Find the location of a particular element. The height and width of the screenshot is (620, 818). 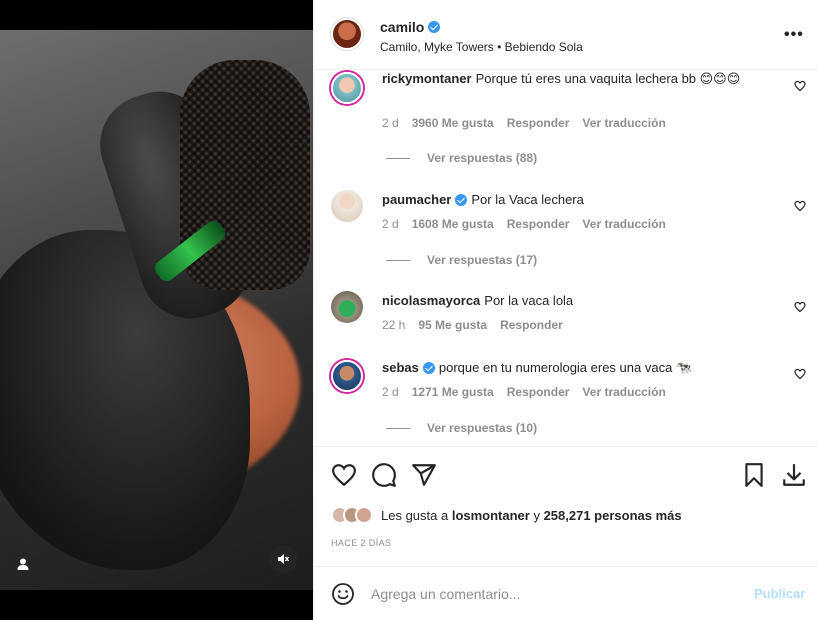

view-replies-button: Ver respuestas (17) is located at coordinates (461, 260).